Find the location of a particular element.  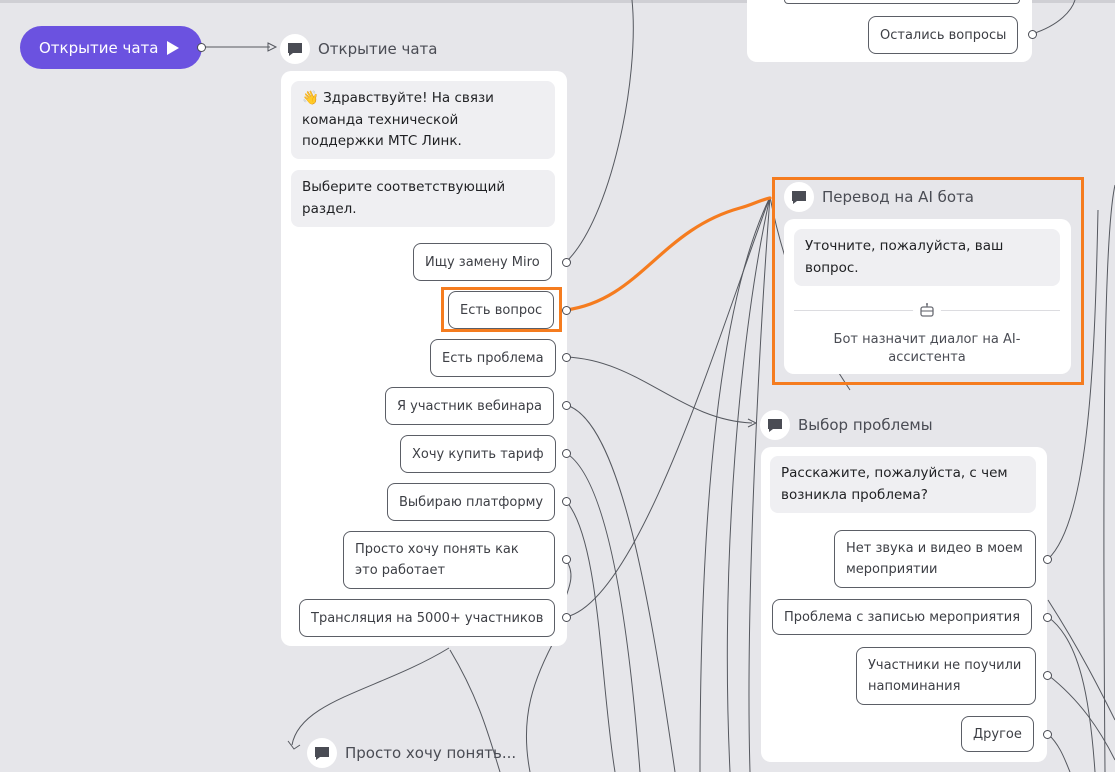

option-other-port is located at coordinates (1047, 734).